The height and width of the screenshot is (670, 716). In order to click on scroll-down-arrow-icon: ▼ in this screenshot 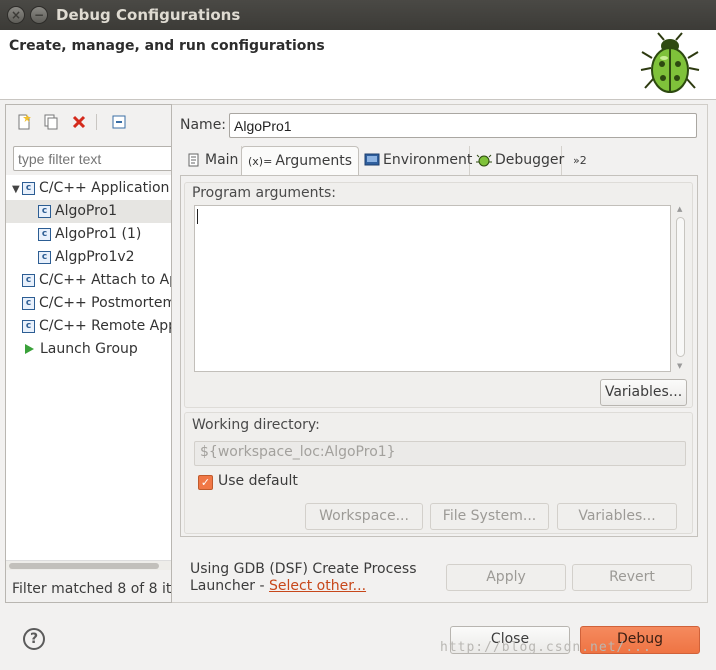, I will do `click(679, 366)`.